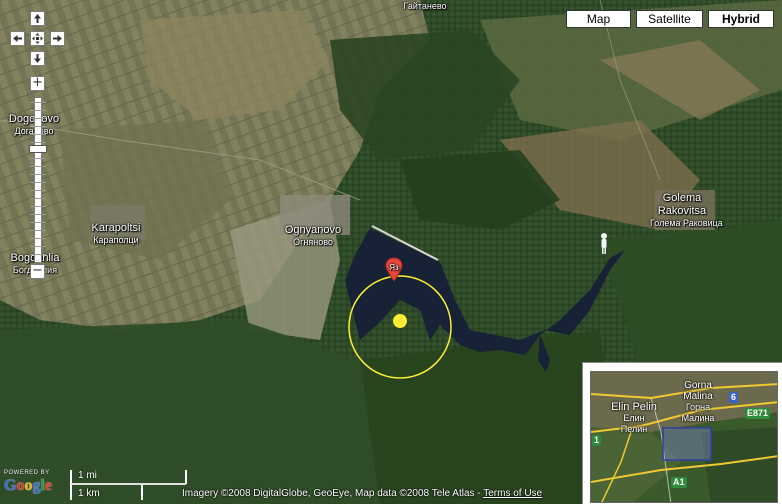 The image size is (782, 504). What do you see at coordinates (686, 210) in the screenshot?
I see `place-label-golema-rakovitsa: Golema Rakovitsa Голема Раковица` at bounding box center [686, 210].